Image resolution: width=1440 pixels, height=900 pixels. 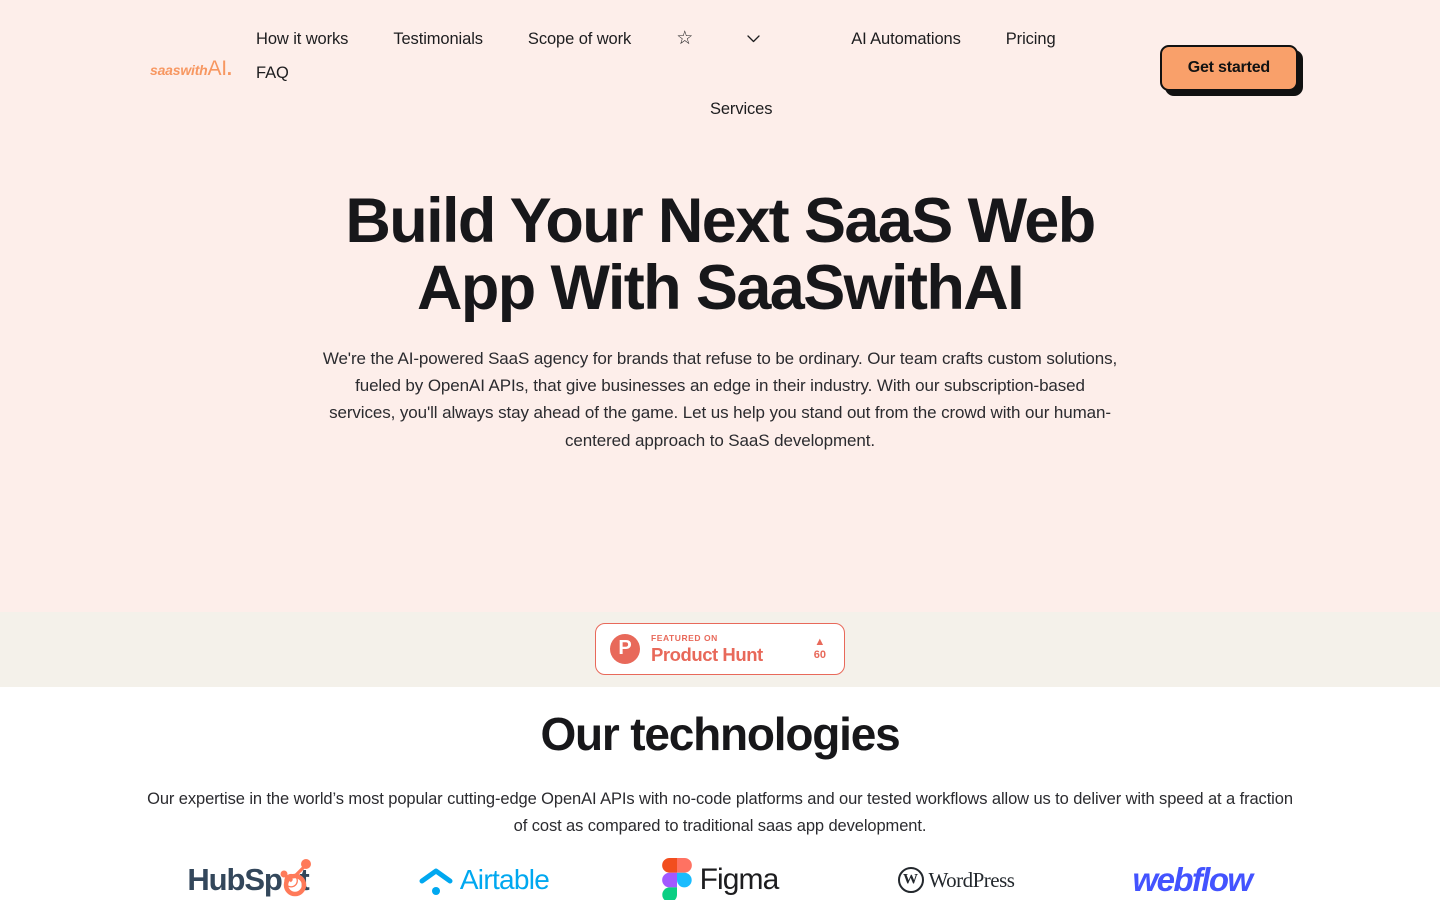 What do you see at coordinates (684, 638) in the screenshot?
I see `product-hunt-featured-label: FEATURED ON` at bounding box center [684, 638].